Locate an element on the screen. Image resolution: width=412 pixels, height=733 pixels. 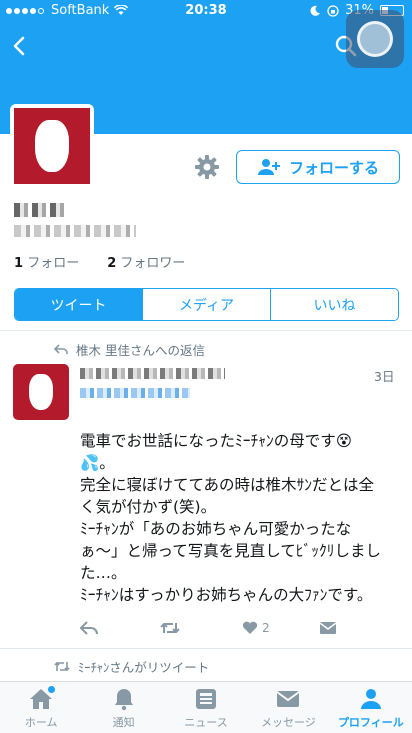
tweet-avatar is located at coordinates (41, 392).